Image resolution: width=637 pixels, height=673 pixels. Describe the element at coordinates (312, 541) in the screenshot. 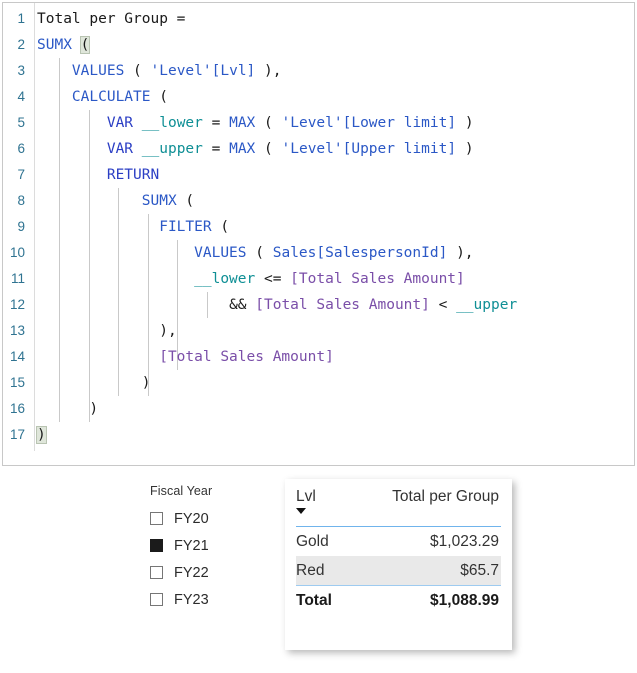

I see `cell-lvl: Gold` at that location.